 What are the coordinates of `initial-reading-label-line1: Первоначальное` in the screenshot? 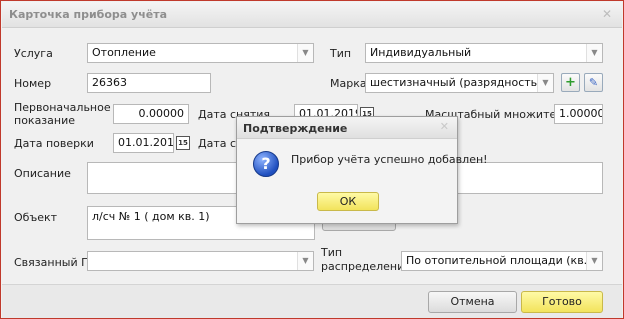 It's located at (62, 107).